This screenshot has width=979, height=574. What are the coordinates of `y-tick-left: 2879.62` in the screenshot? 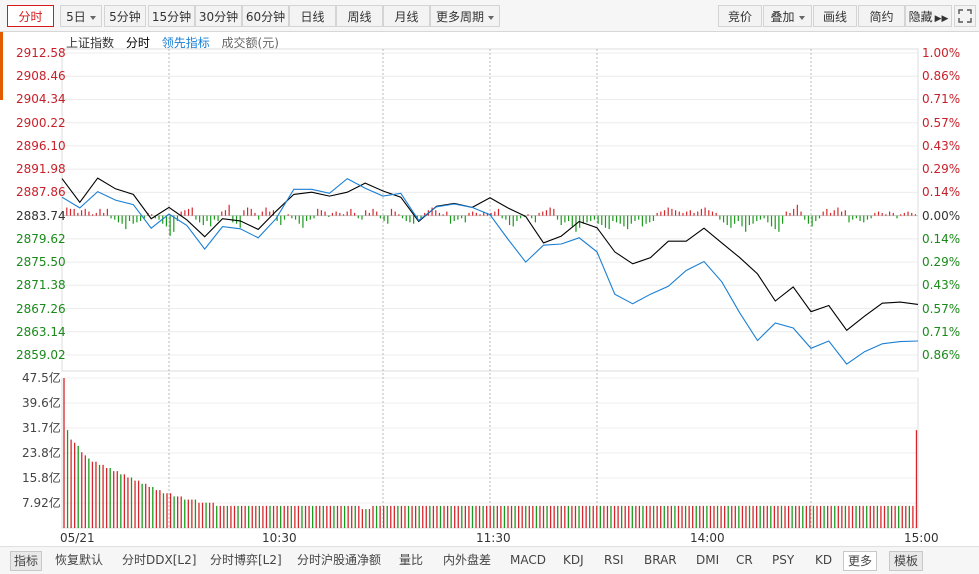 It's located at (41, 238).